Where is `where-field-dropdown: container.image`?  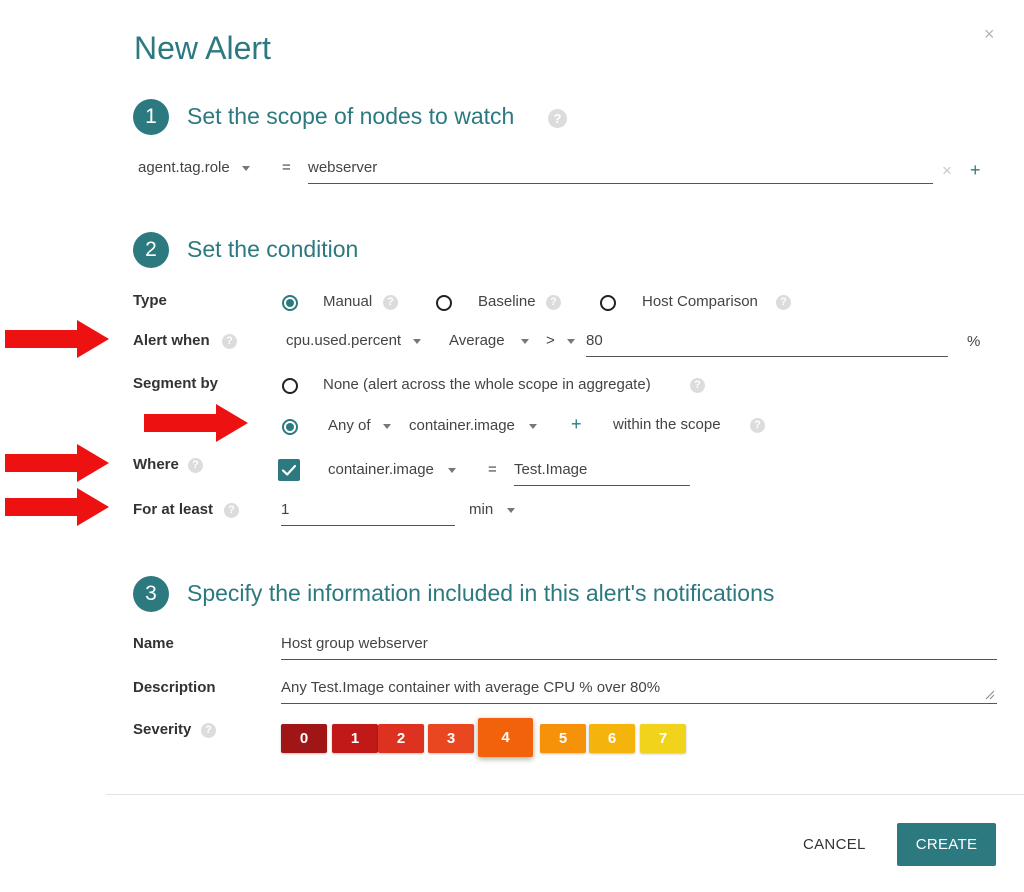 where-field-dropdown: container.image is located at coordinates (392, 469).